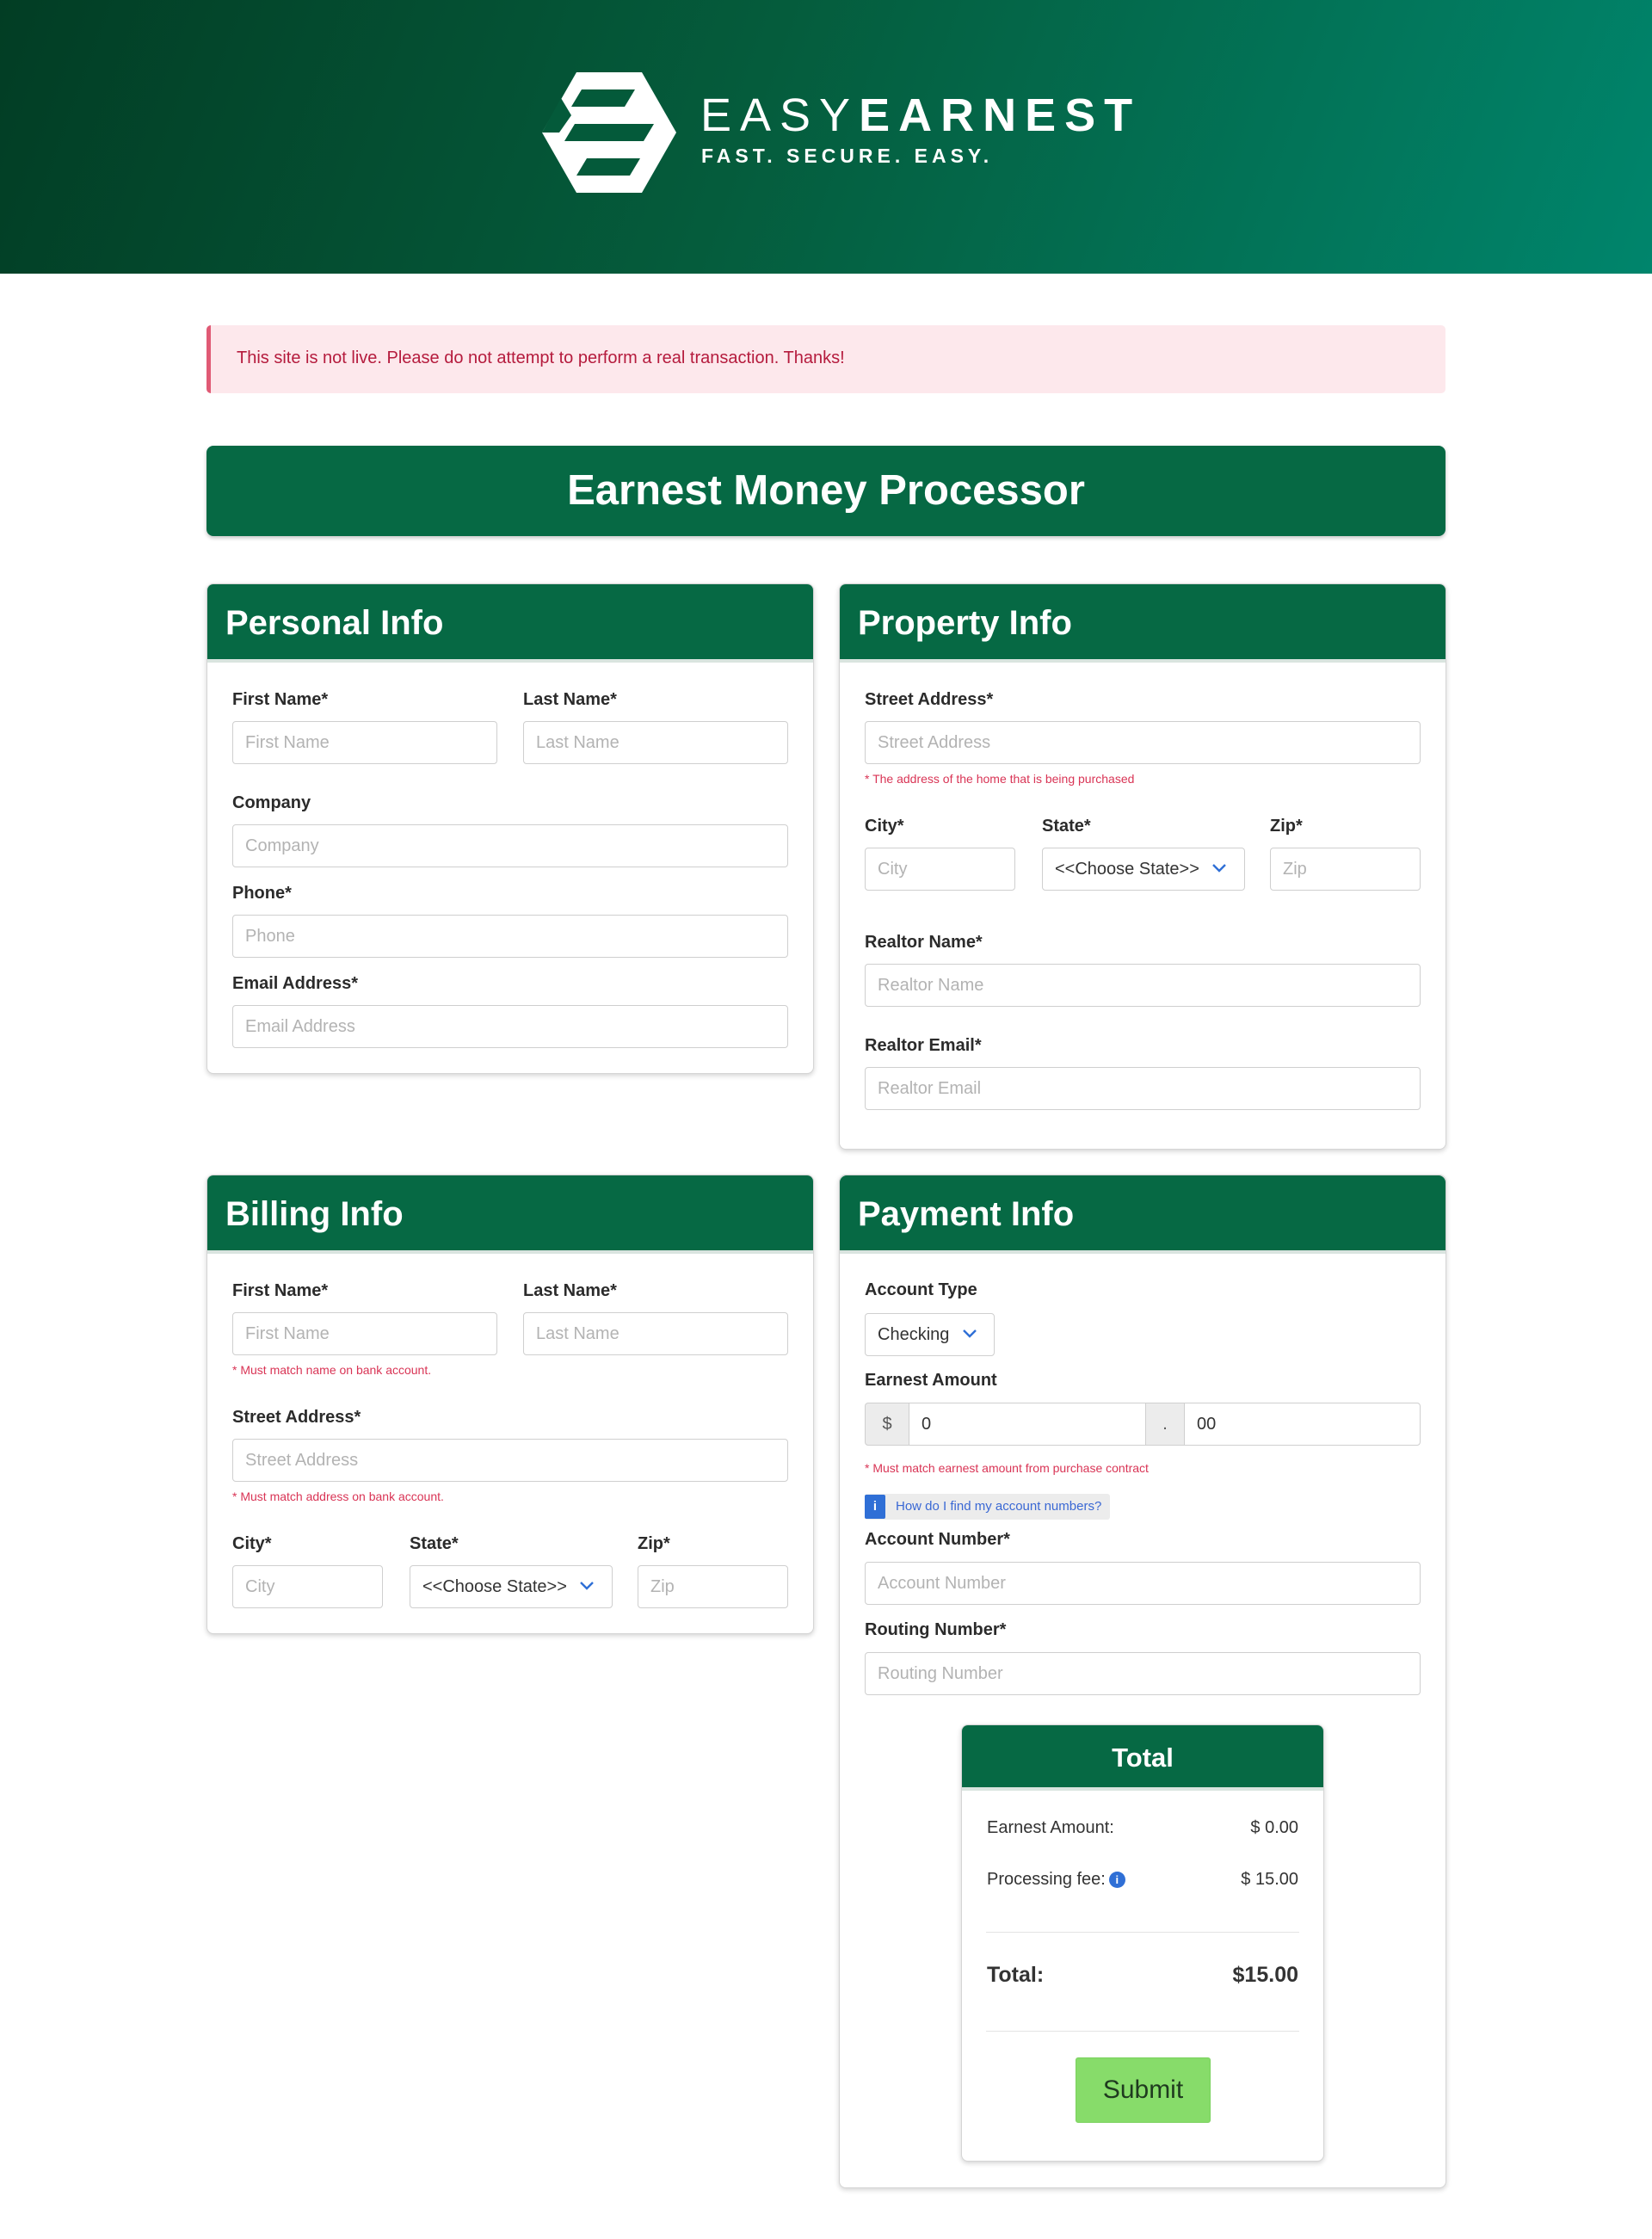 The image size is (1652, 2239). What do you see at coordinates (494, 1586) in the screenshot?
I see `billing-state-value: <<Choose State>>` at bounding box center [494, 1586].